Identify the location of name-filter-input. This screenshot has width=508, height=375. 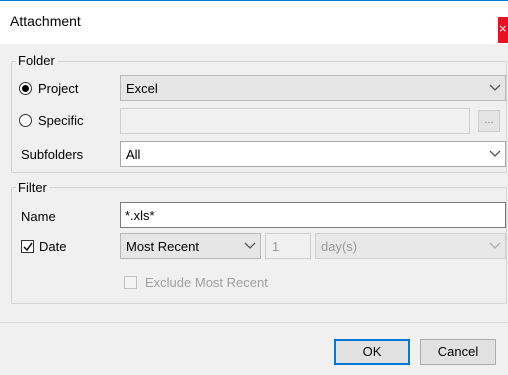
(313, 215).